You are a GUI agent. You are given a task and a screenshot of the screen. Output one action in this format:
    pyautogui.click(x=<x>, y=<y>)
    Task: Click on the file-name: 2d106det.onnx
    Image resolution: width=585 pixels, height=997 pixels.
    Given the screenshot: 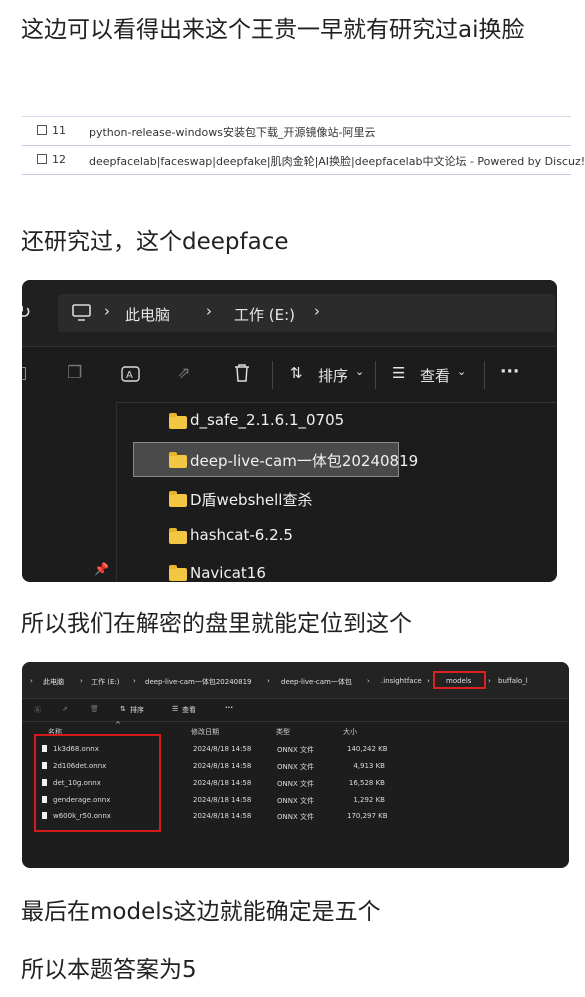 What is the action you would take?
    pyautogui.click(x=79, y=766)
    